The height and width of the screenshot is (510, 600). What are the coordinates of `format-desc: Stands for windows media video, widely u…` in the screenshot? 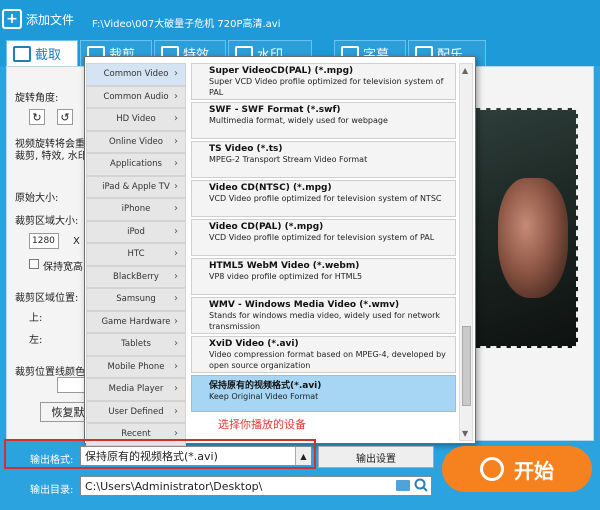 It's located at (325, 321).